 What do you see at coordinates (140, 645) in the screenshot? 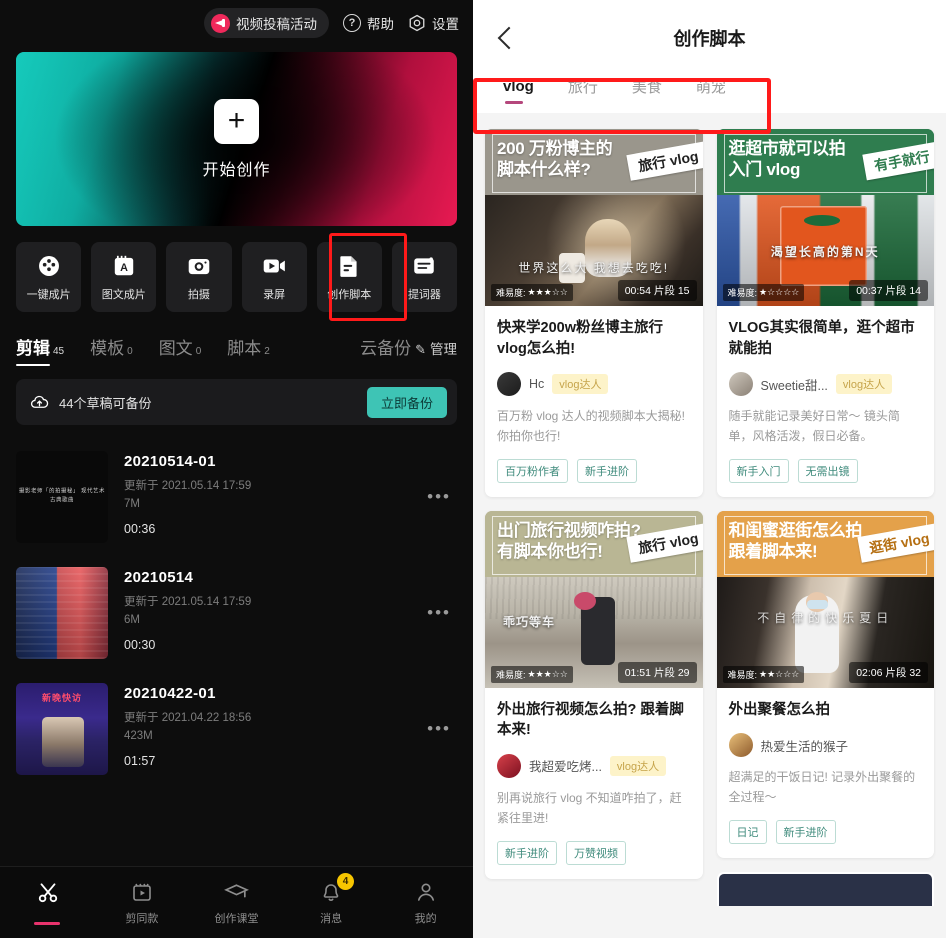
I see `draft-duration: 00:30` at bounding box center [140, 645].